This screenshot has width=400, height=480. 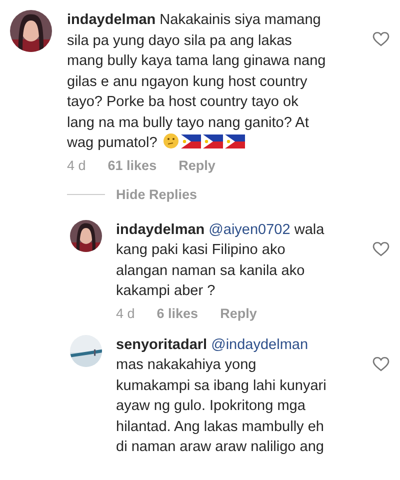 I want to click on mention-link: @indaydelman, so click(x=259, y=344).